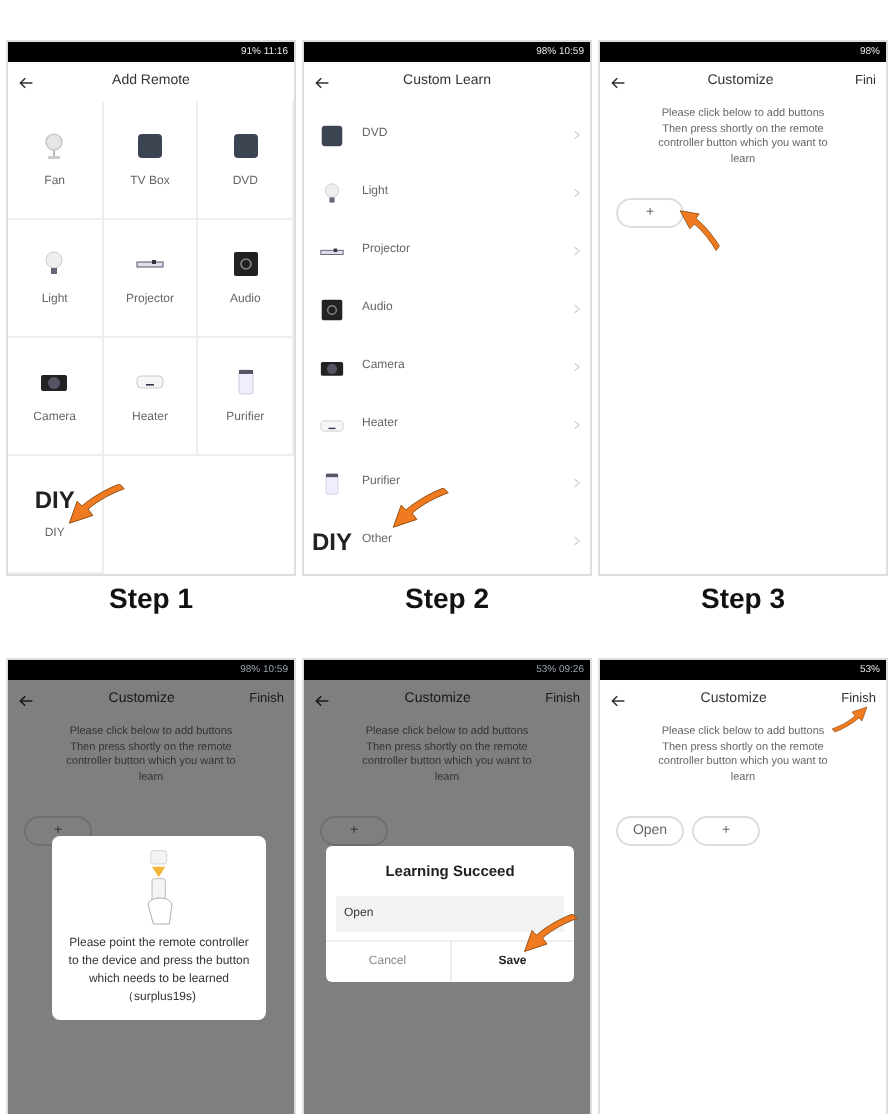 The width and height of the screenshot is (892, 1114). Describe the element at coordinates (446, 598) in the screenshot. I see `step-label: Step 2` at that location.